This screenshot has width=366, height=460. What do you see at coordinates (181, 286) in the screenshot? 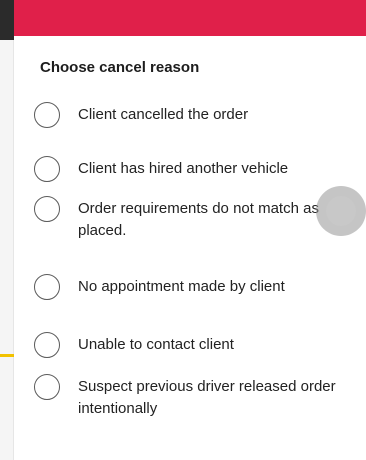
I see `reason-label: No appointment made by client` at bounding box center [181, 286].